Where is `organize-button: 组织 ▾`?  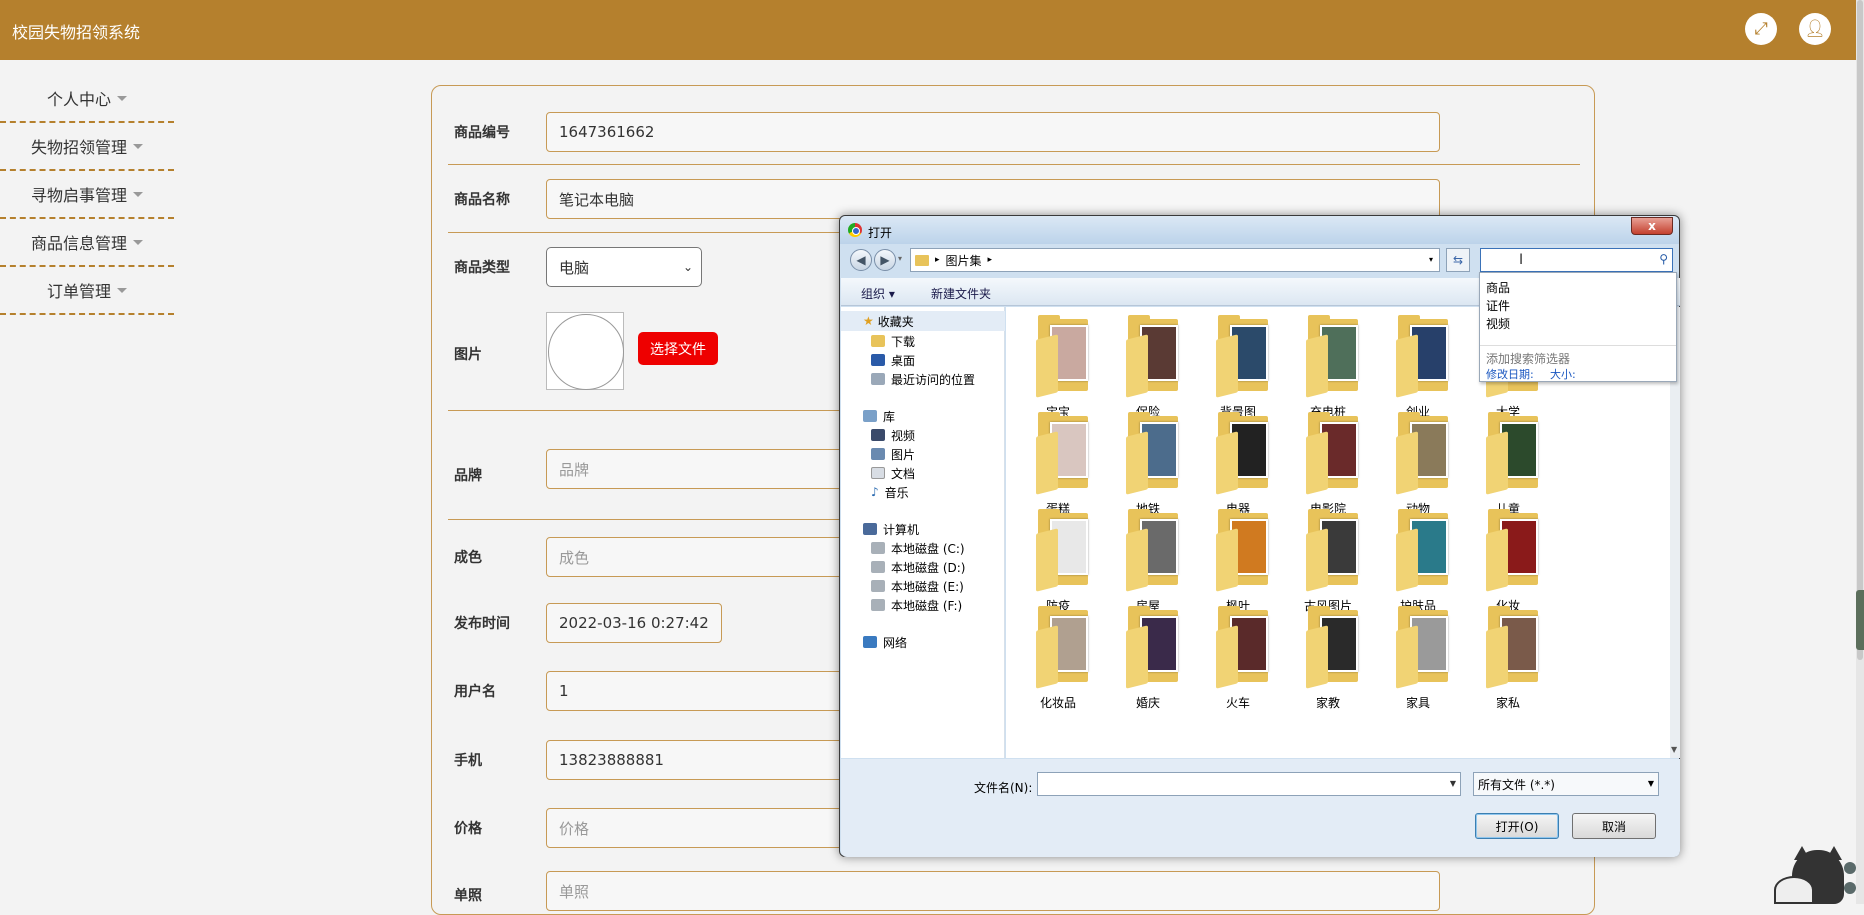
organize-button: 组织 ▾ is located at coordinates (878, 293).